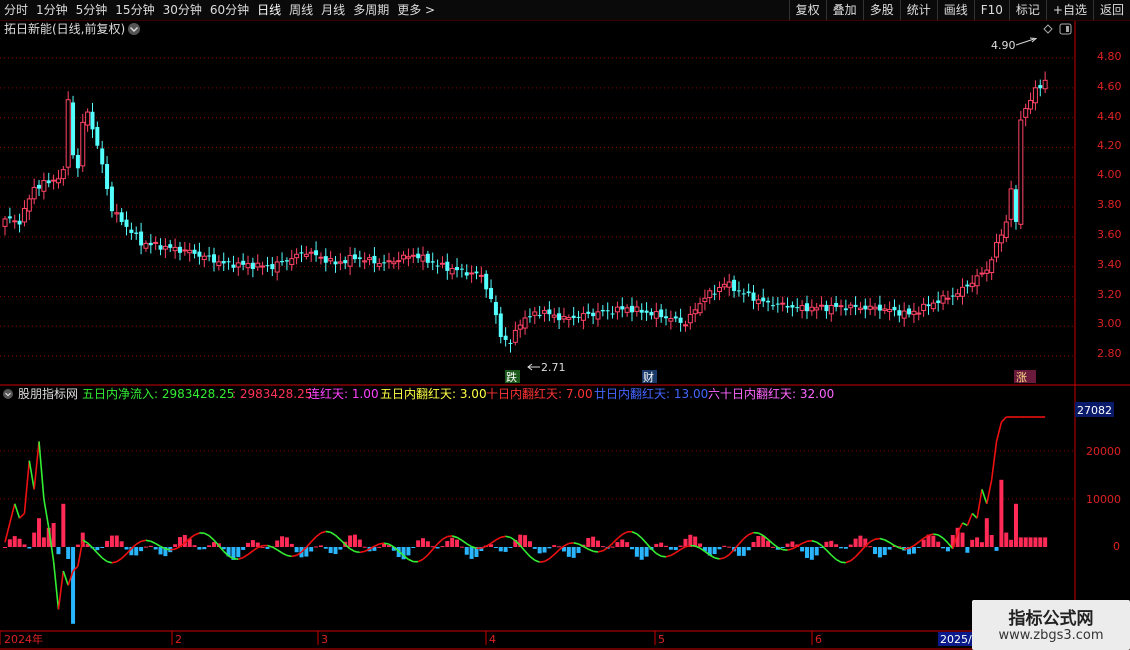 This screenshot has height=650, width=1130. Describe the element at coordinates (16, 10) in the screenshot. I see `period-tab-intraday: 分时` at that location.